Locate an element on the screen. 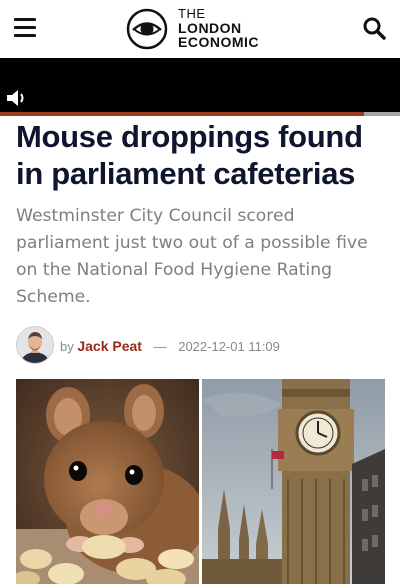 The image size is (400, 584). logo-line-1: THE is located at coordinates (192, 13).